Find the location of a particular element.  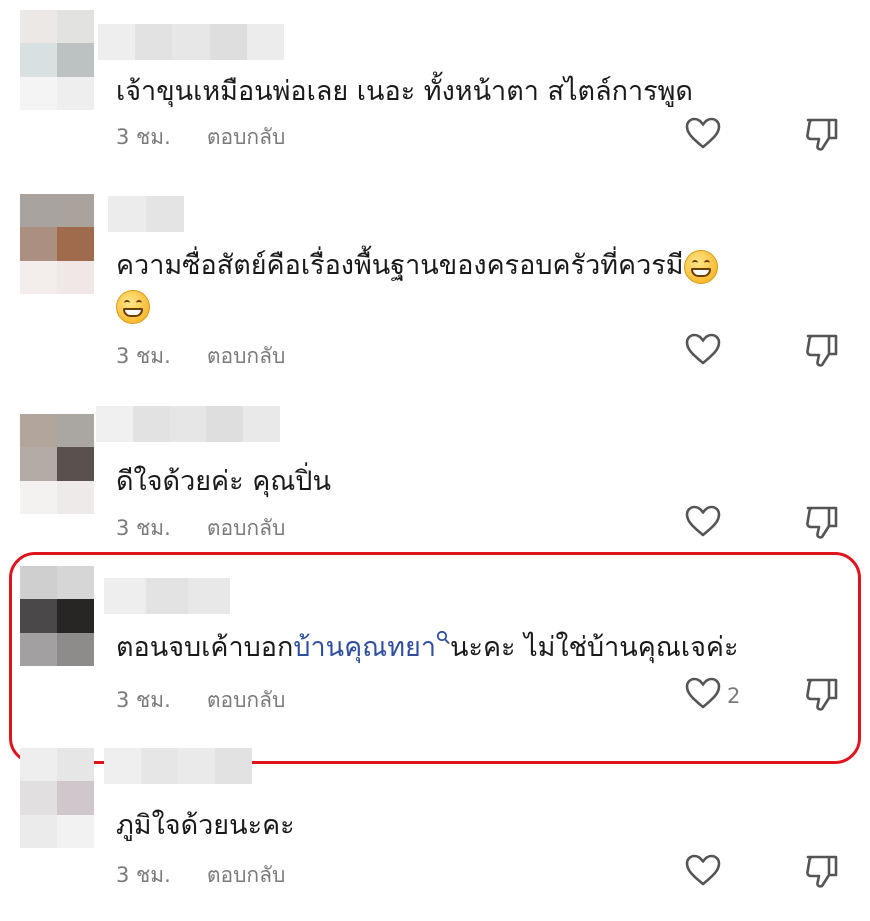

comment-text-before: ตอนจบเค้าบอก is located at coordinates (205, 647).